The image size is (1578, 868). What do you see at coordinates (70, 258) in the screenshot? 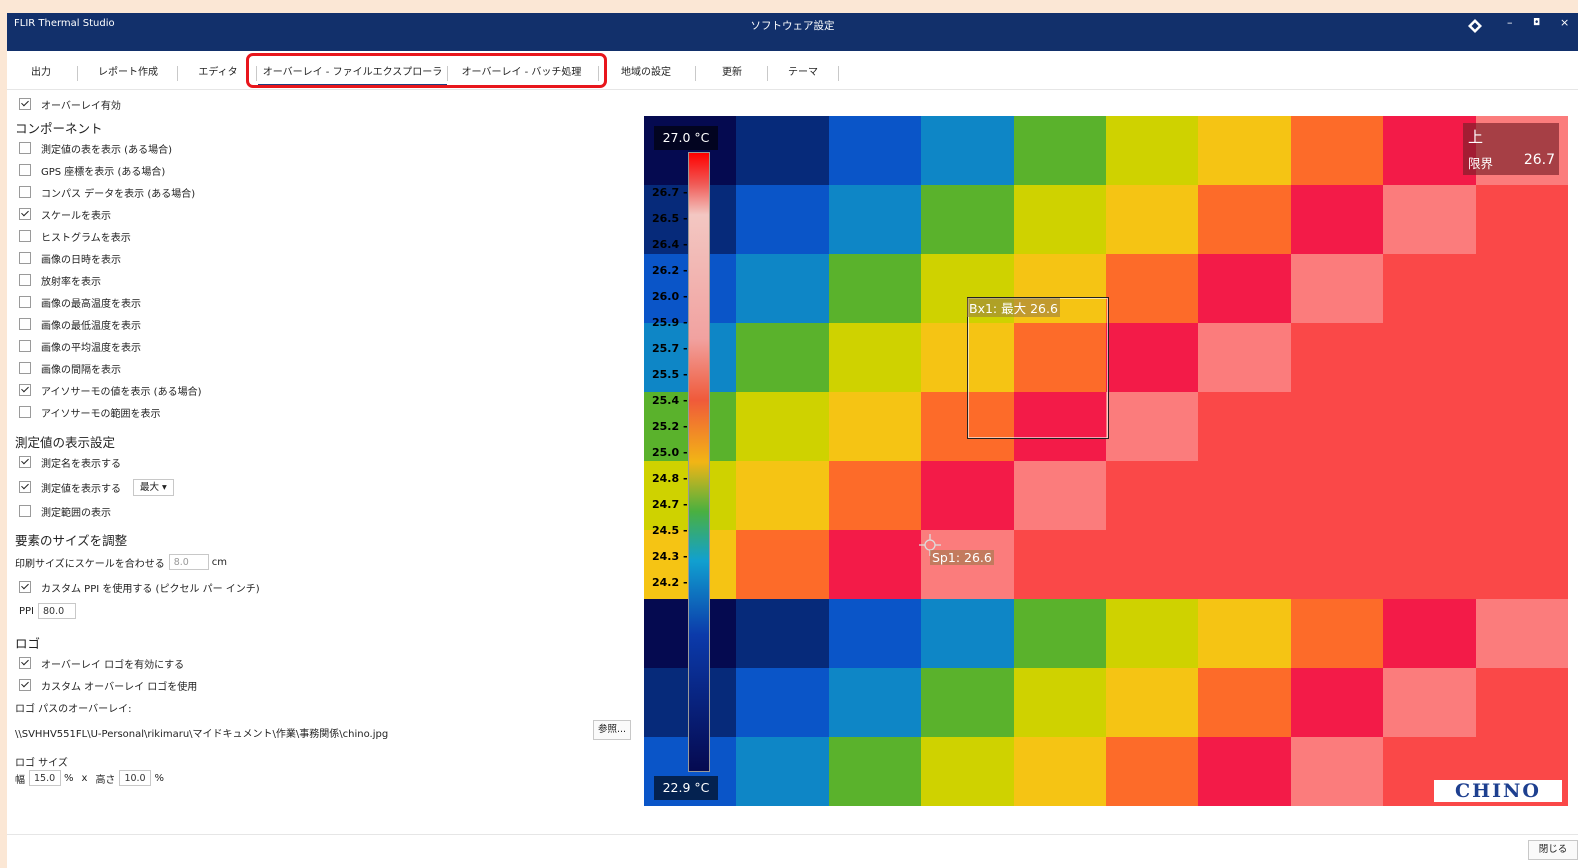
I see `component-row: 画像の日時を表示` at bounding box center [70, 258].